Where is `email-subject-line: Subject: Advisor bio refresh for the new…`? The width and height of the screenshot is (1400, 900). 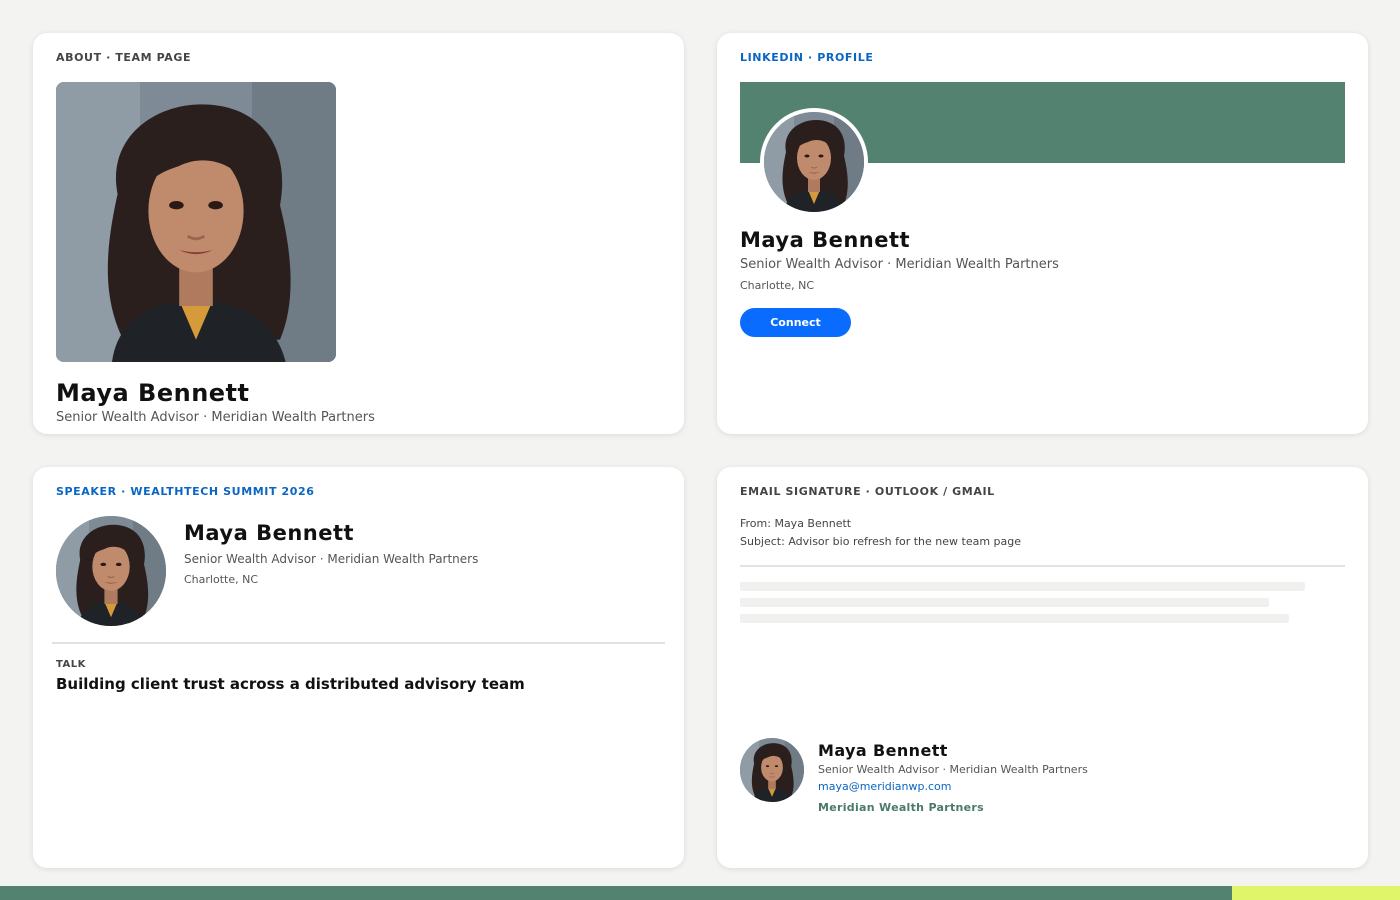
email-subject-line: Subject: Advisor bio refresh for the new… is located at coordinates (881, 541).